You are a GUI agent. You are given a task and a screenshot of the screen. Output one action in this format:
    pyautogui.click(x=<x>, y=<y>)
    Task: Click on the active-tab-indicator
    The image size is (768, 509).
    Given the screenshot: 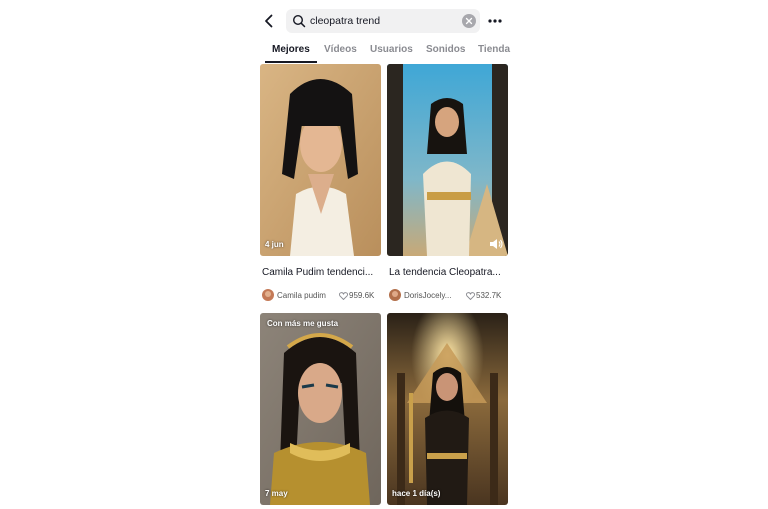 What is the action you would take?
    pyautogui.click(x=291, y=62)
    